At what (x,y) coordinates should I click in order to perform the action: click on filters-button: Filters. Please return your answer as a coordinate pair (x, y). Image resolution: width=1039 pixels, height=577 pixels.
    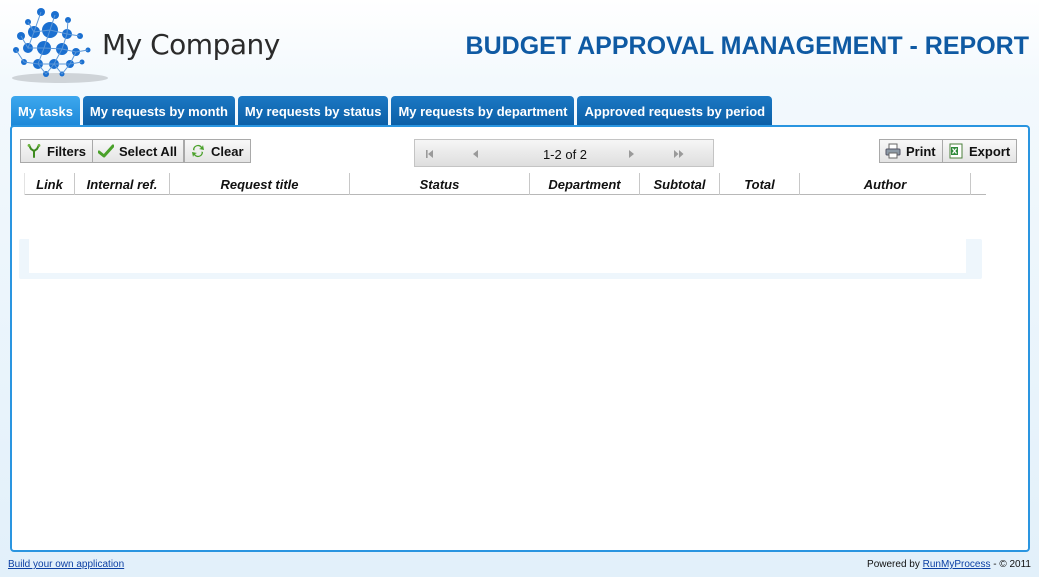
    Looking at the image, I should click on (57, 151).